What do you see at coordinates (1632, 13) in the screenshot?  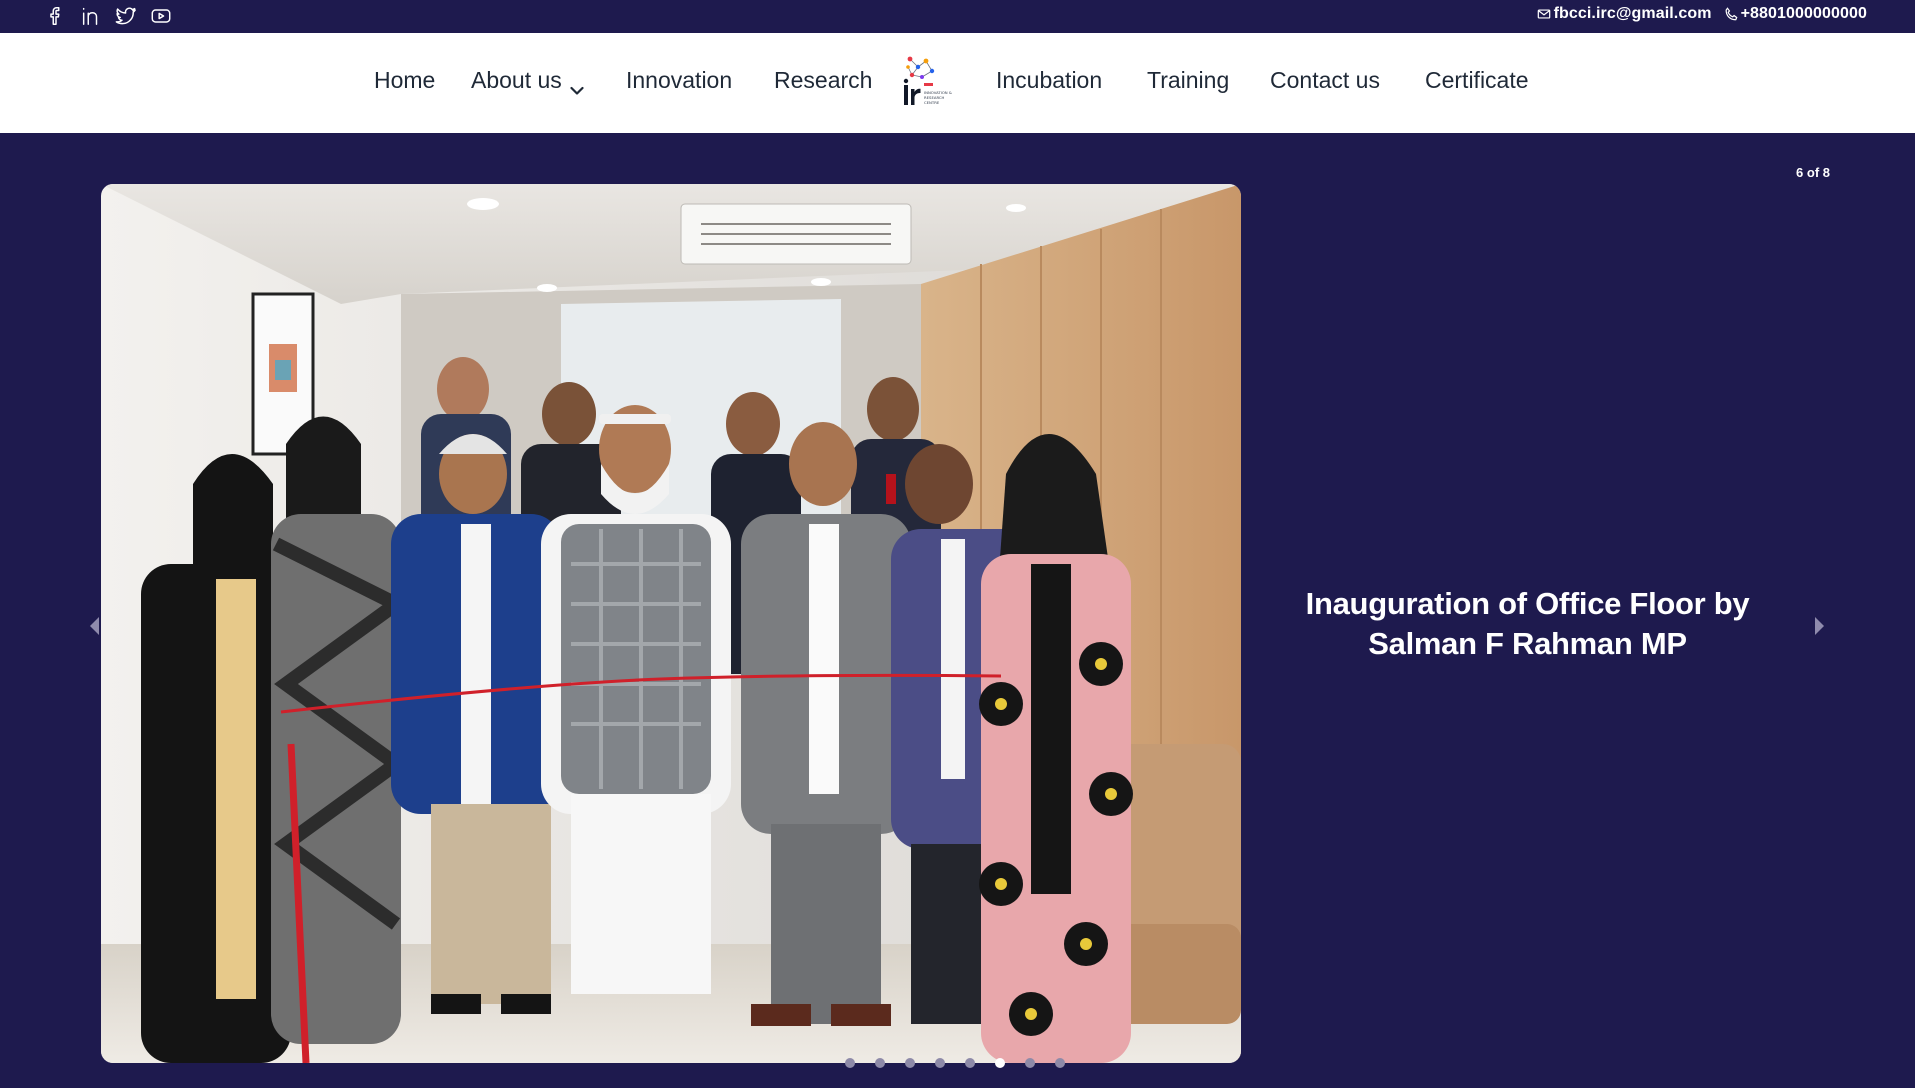 I see `email-text: fbcci.irc@gmail.com` at bounding box center [1632, 13].